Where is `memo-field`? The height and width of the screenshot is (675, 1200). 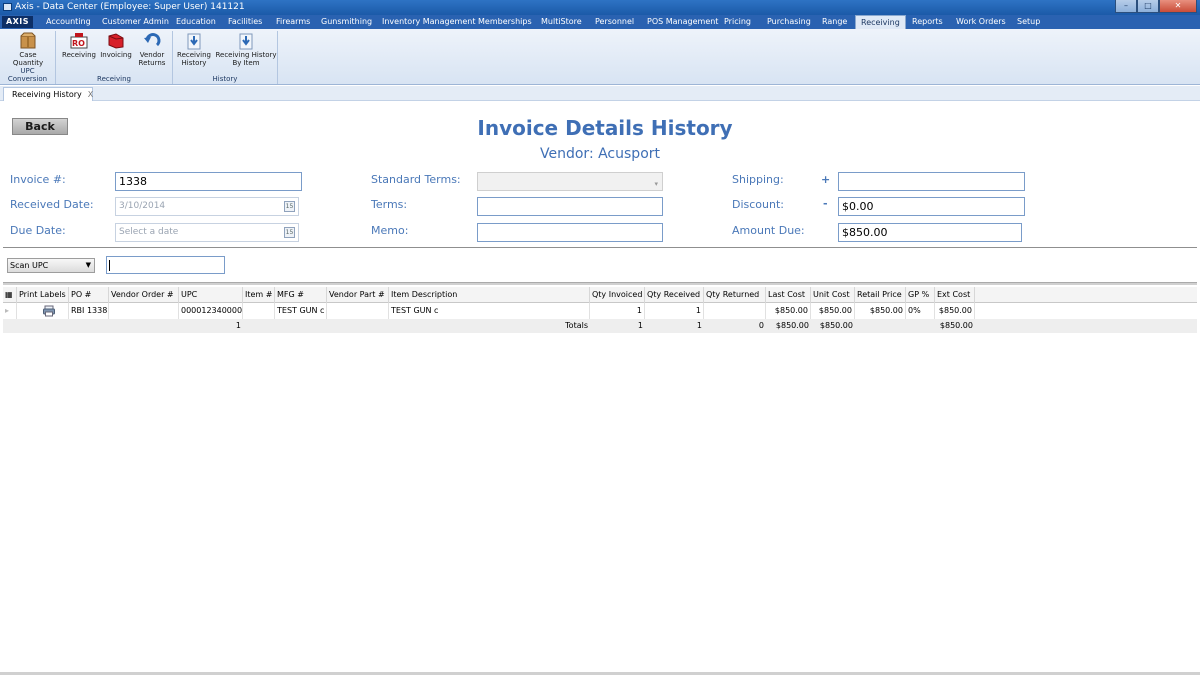 memo-field is located at coordinates (570, 232).